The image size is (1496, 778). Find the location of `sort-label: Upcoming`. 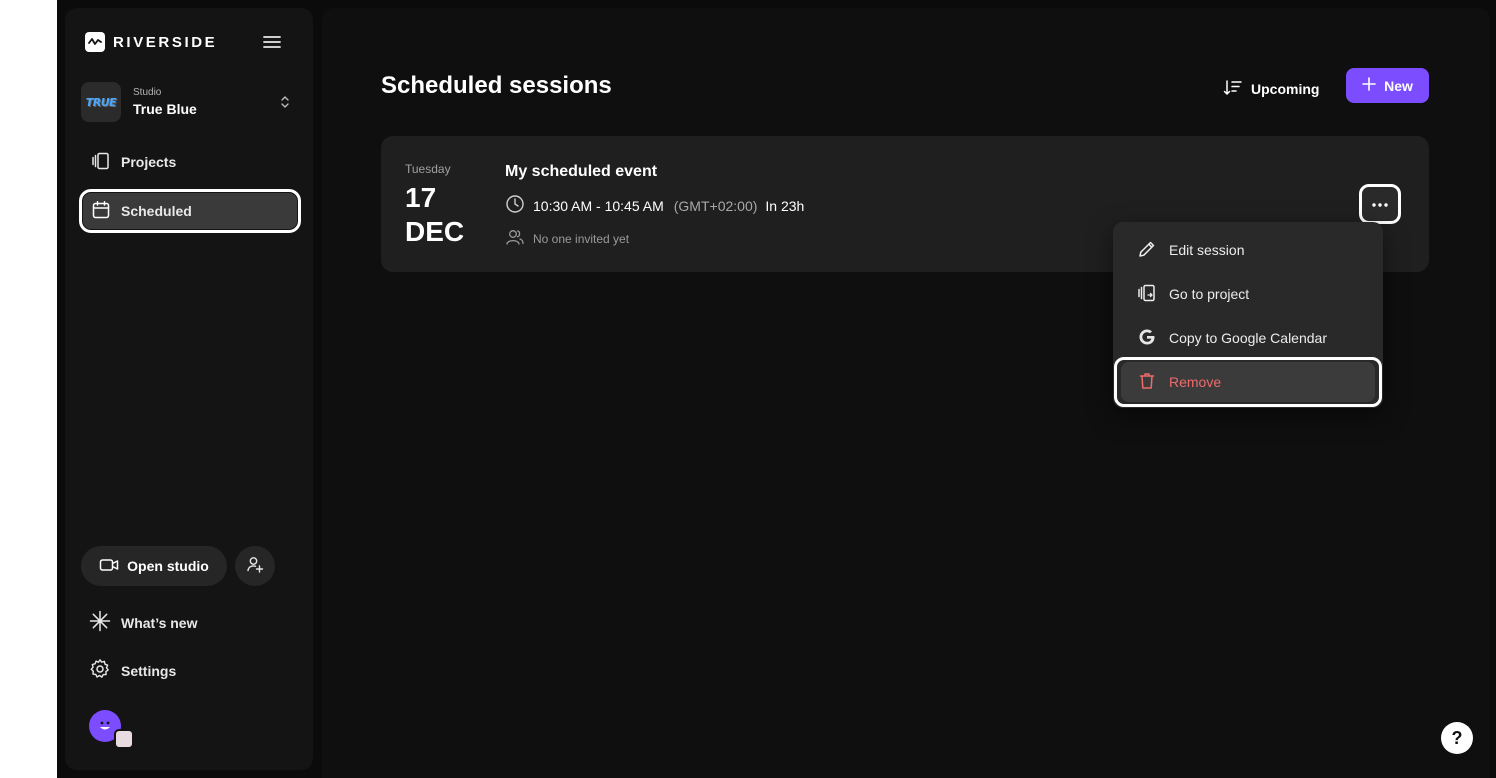

sort-label: Upcoming is located at coordinates (1285, 89).